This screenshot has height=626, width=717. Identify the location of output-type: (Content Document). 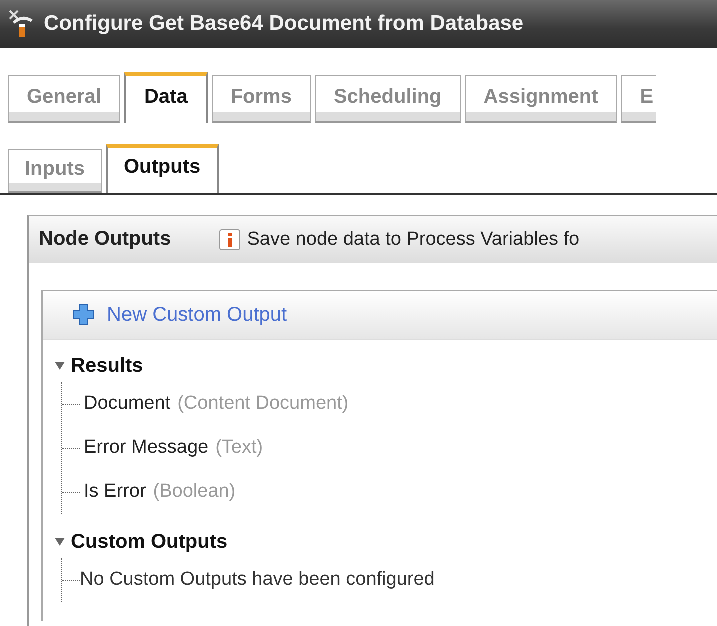
(263, 404).